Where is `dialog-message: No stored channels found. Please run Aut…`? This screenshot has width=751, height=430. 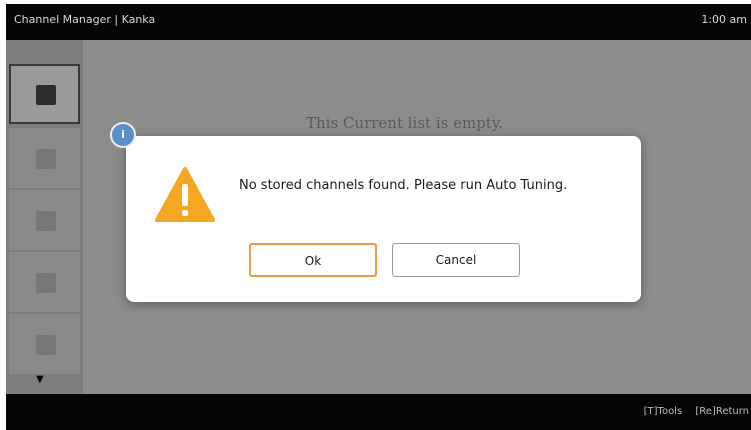 dialog-message: No stored channels found. Please run Aut… is located at coordinates (403, 185).